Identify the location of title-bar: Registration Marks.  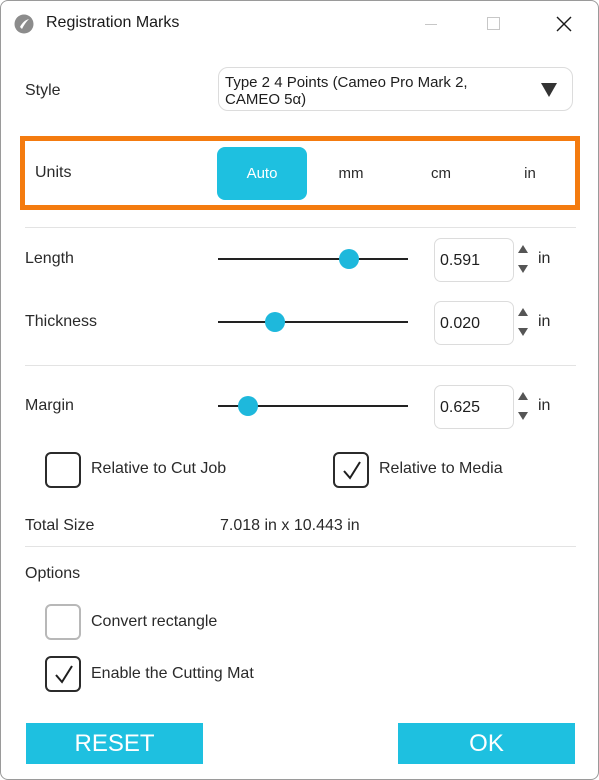
(299, 24).